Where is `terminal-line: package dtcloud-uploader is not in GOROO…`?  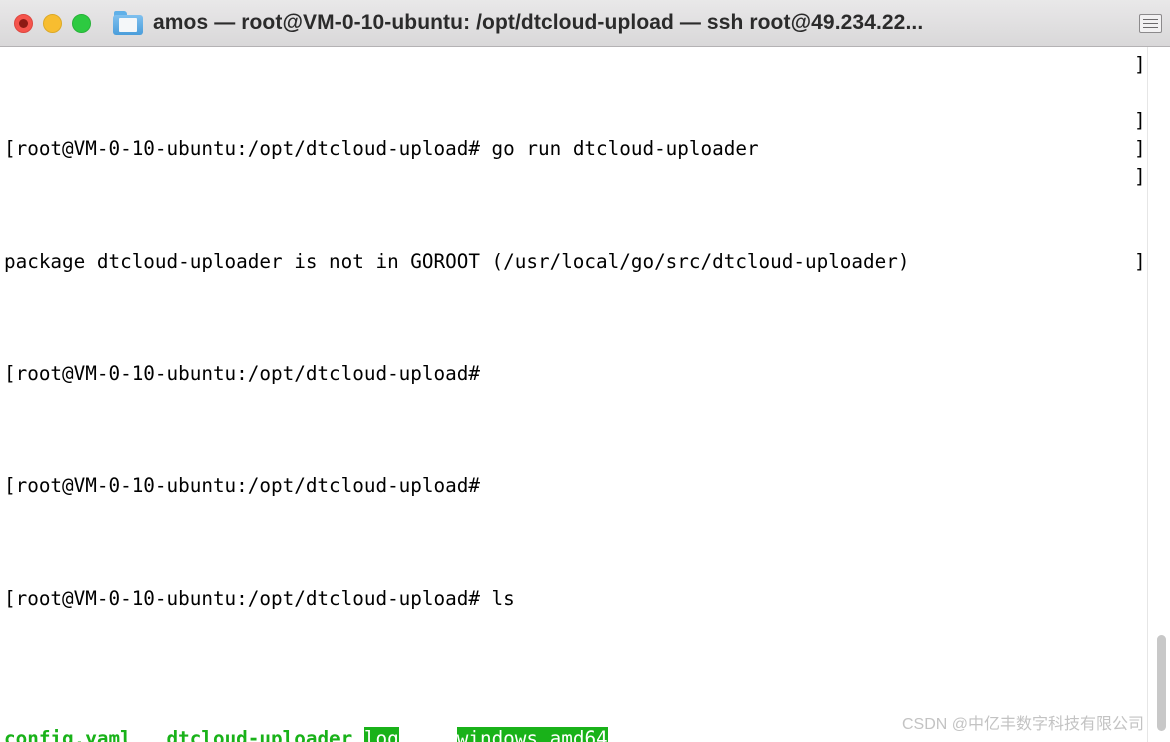 terminal-line: package dtcloud-uploader is not in GOROO… is located at coordinates (576, 262).